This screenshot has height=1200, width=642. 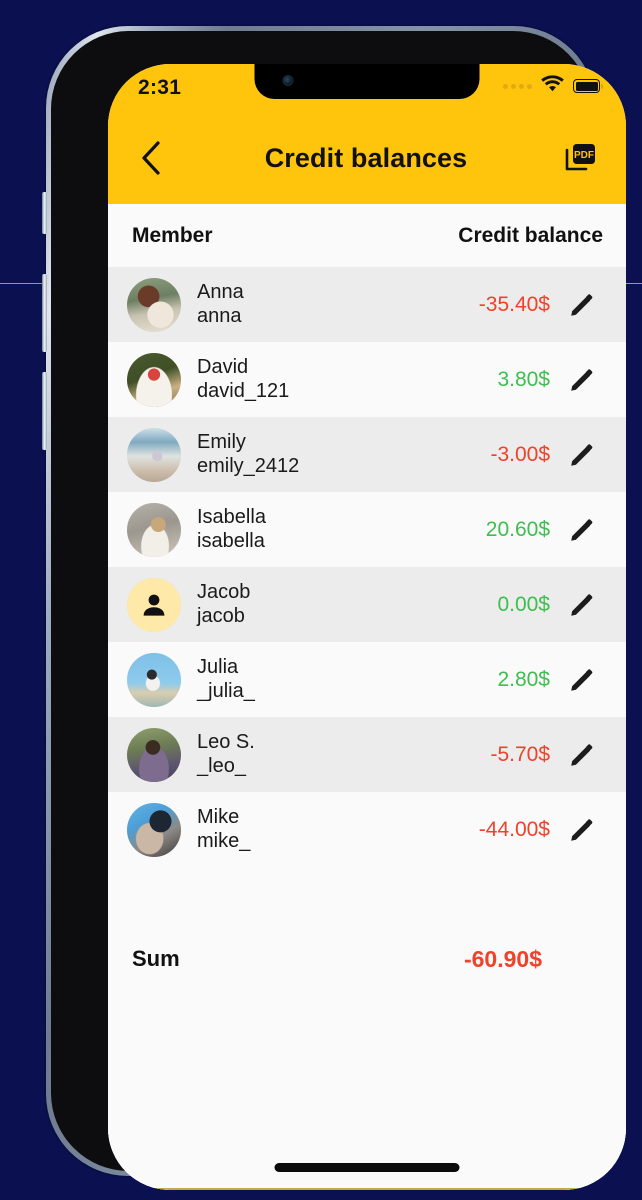 I want to click on member-names: Mike mike_, so click(x=223, y=829).